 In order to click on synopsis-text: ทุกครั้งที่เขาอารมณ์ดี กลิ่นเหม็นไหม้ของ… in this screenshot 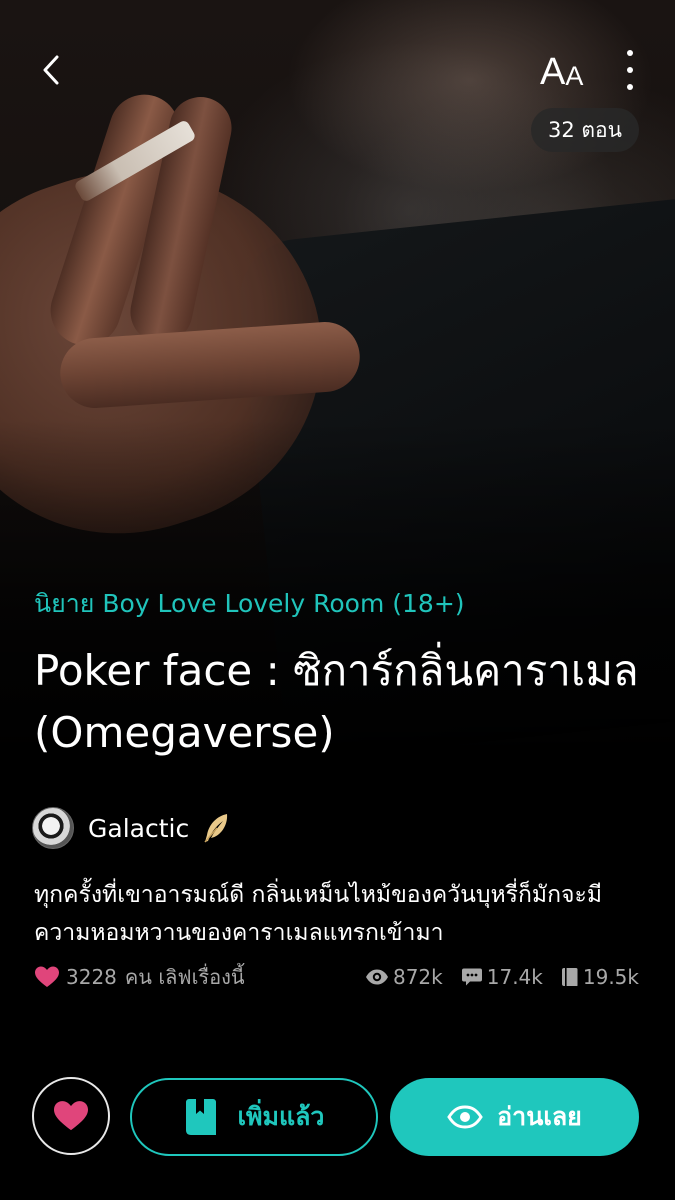, I will do `click(318, 914)`.